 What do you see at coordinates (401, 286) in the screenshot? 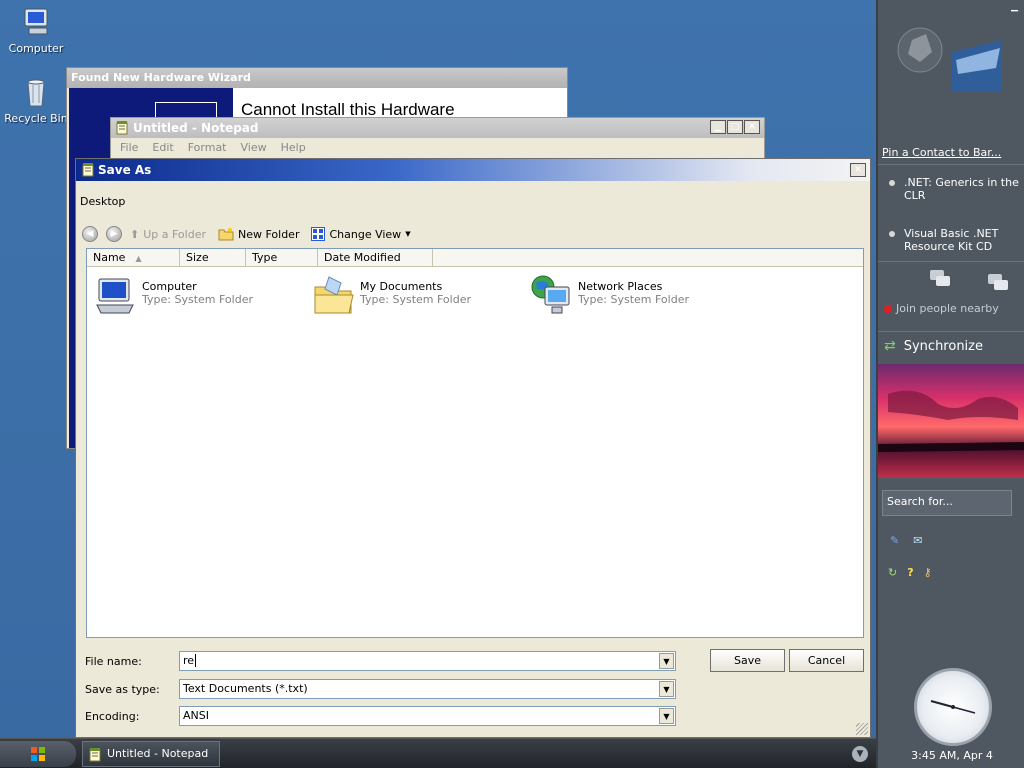
I see `item-name: My Documents` at bounding box center [401, 286].